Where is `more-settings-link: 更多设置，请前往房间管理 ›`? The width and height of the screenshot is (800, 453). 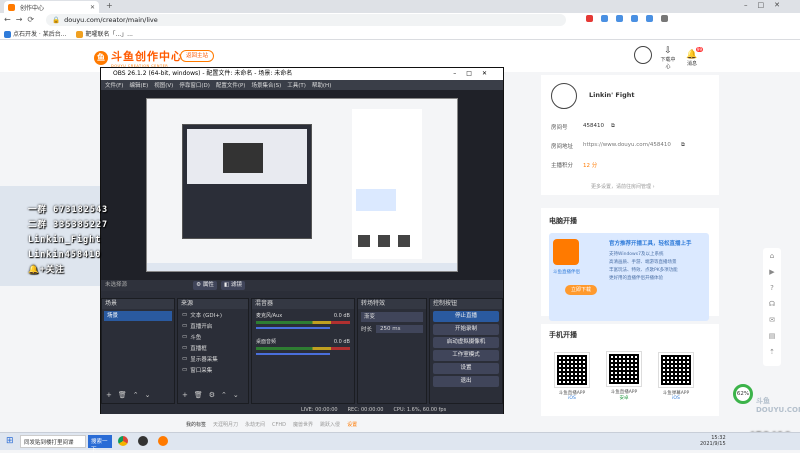 more-settings-link: 更多设置，请前往房间管理 › is located at coordinates (623, 186).